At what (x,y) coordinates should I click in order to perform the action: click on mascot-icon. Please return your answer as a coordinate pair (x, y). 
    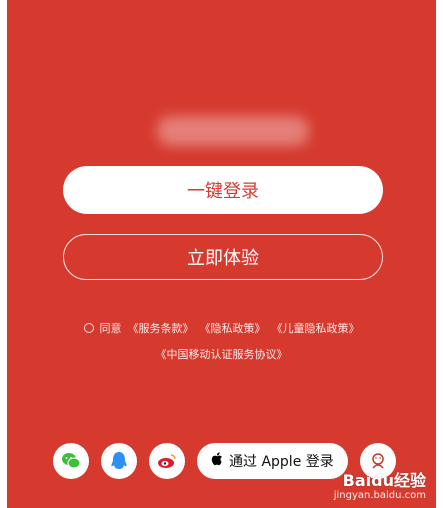
    Looking at the image, I should click on (378, 461).